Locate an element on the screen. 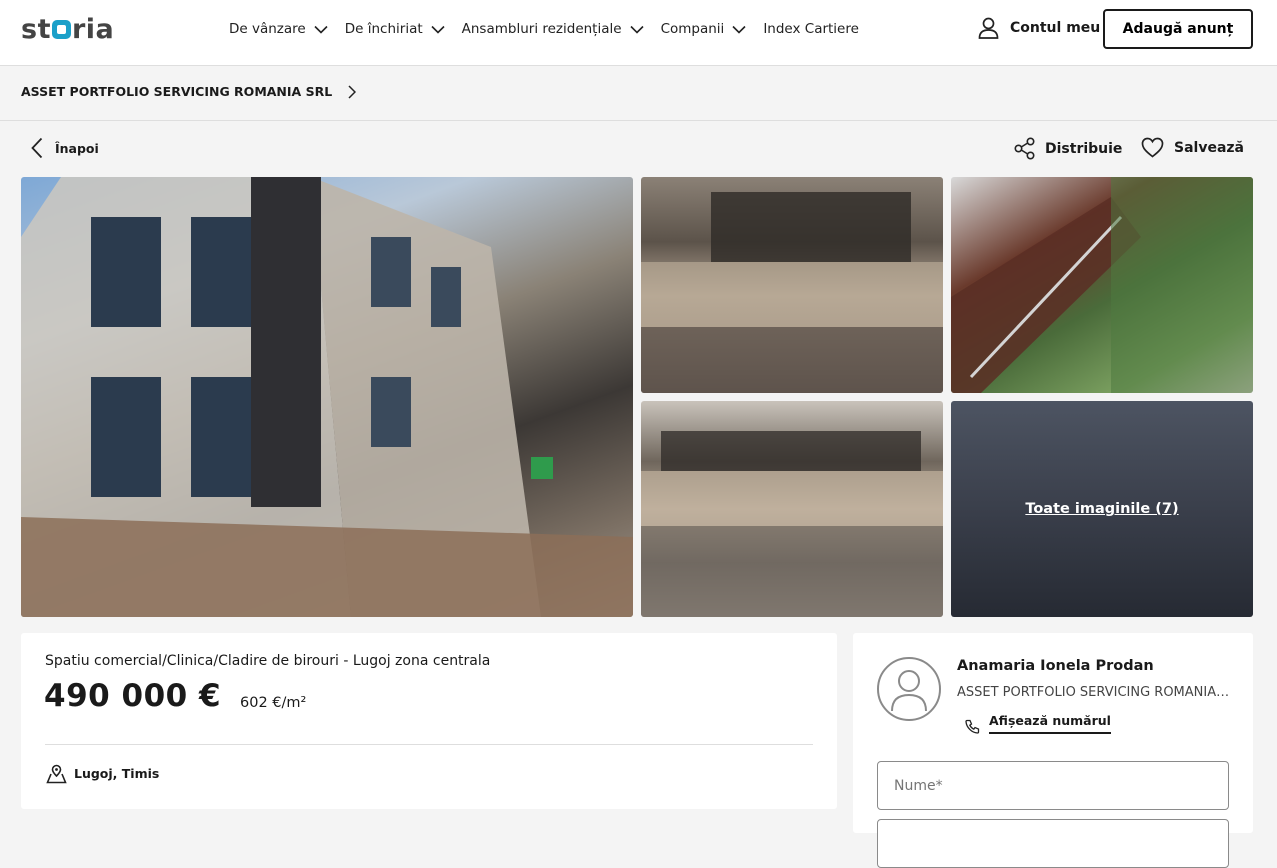  all-photos-link: Toate imaginile (7) is located at coordinates (1101, 509).